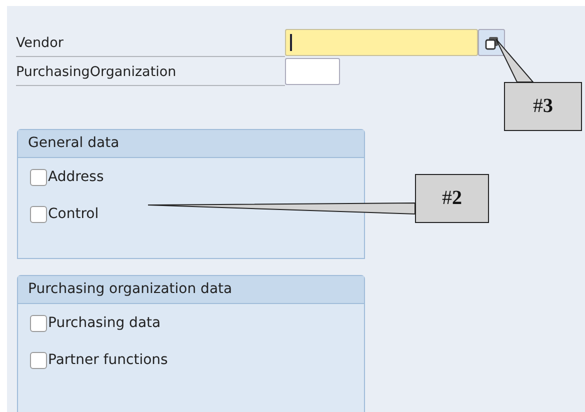 The image size is (585, 412). Describe the element at coordinates (150, 42) in the screenshot. I see `field-label: Vendor` at that location.